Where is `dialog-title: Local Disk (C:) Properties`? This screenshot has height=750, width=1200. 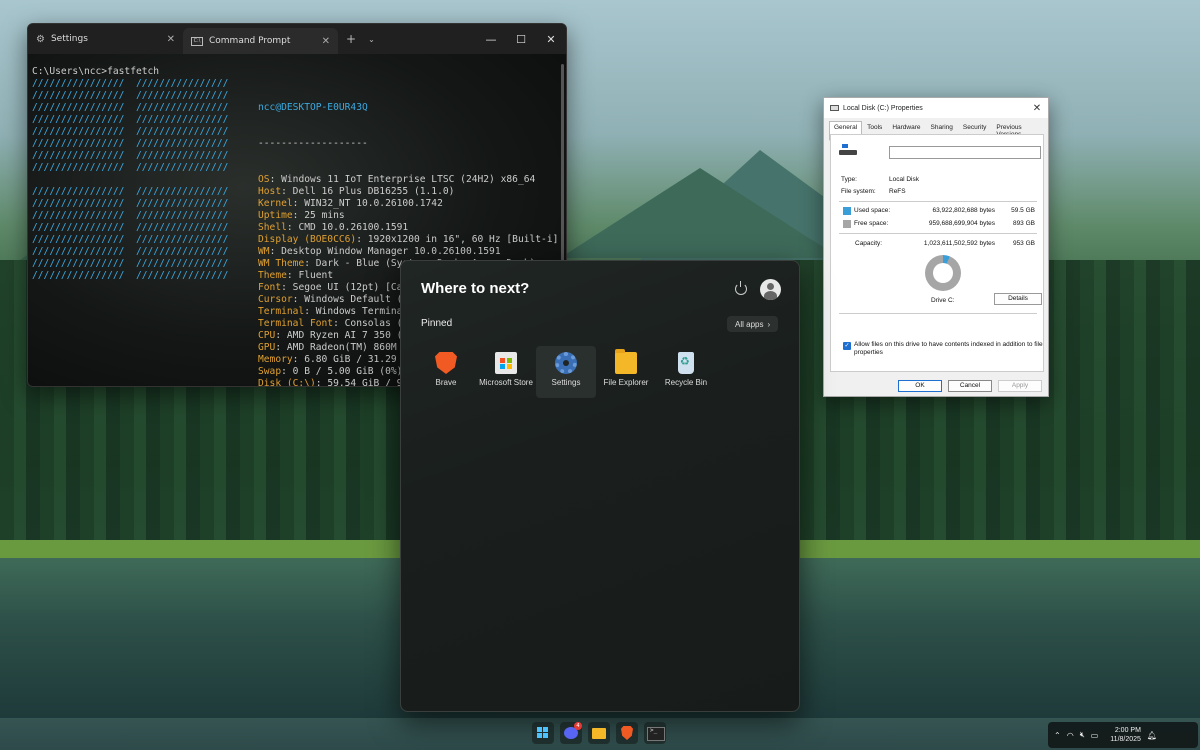
dialog-title: Local Disk (C:) Properties is located at coordinates (883, 108).